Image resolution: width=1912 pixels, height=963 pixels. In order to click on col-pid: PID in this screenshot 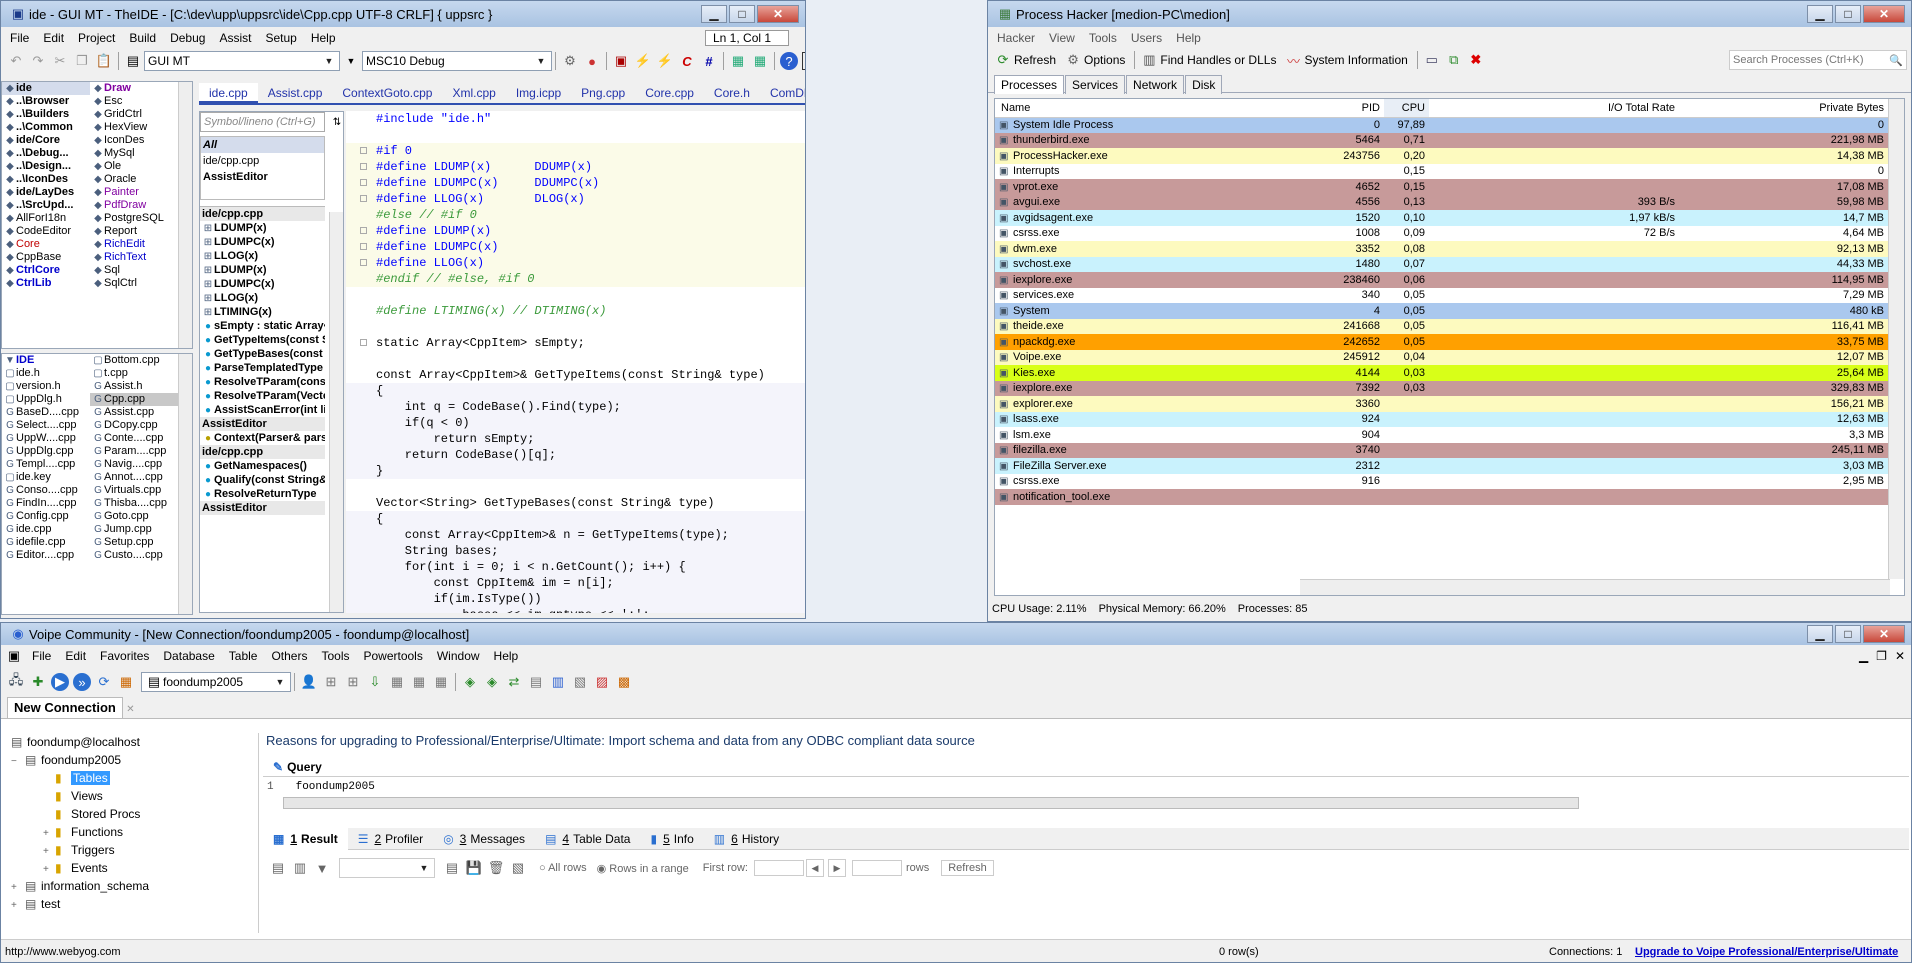, I will do `click(1342, 108)`.